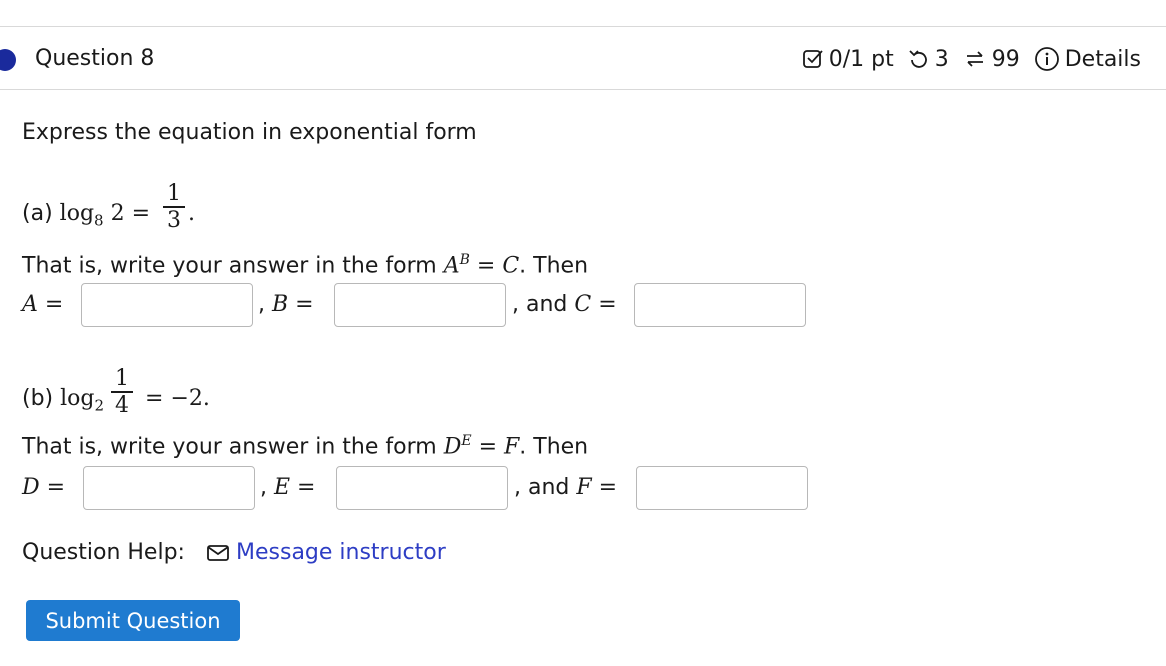 Image resolution: width=1166 pixels, height=666 pixels. What do you see at coordinates (512, 447) in the screenshot?
I see `var-F: F` at bounding box center [512, 447].